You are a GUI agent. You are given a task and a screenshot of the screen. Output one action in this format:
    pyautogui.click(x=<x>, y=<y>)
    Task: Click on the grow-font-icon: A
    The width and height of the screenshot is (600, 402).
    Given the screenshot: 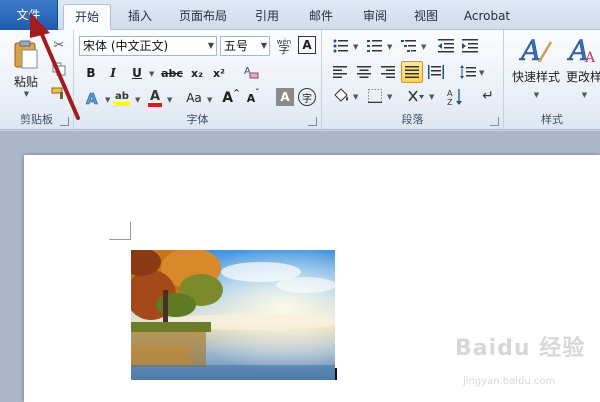 What is the action you would take?
    pyautogui.click(x=228, y=98)
    